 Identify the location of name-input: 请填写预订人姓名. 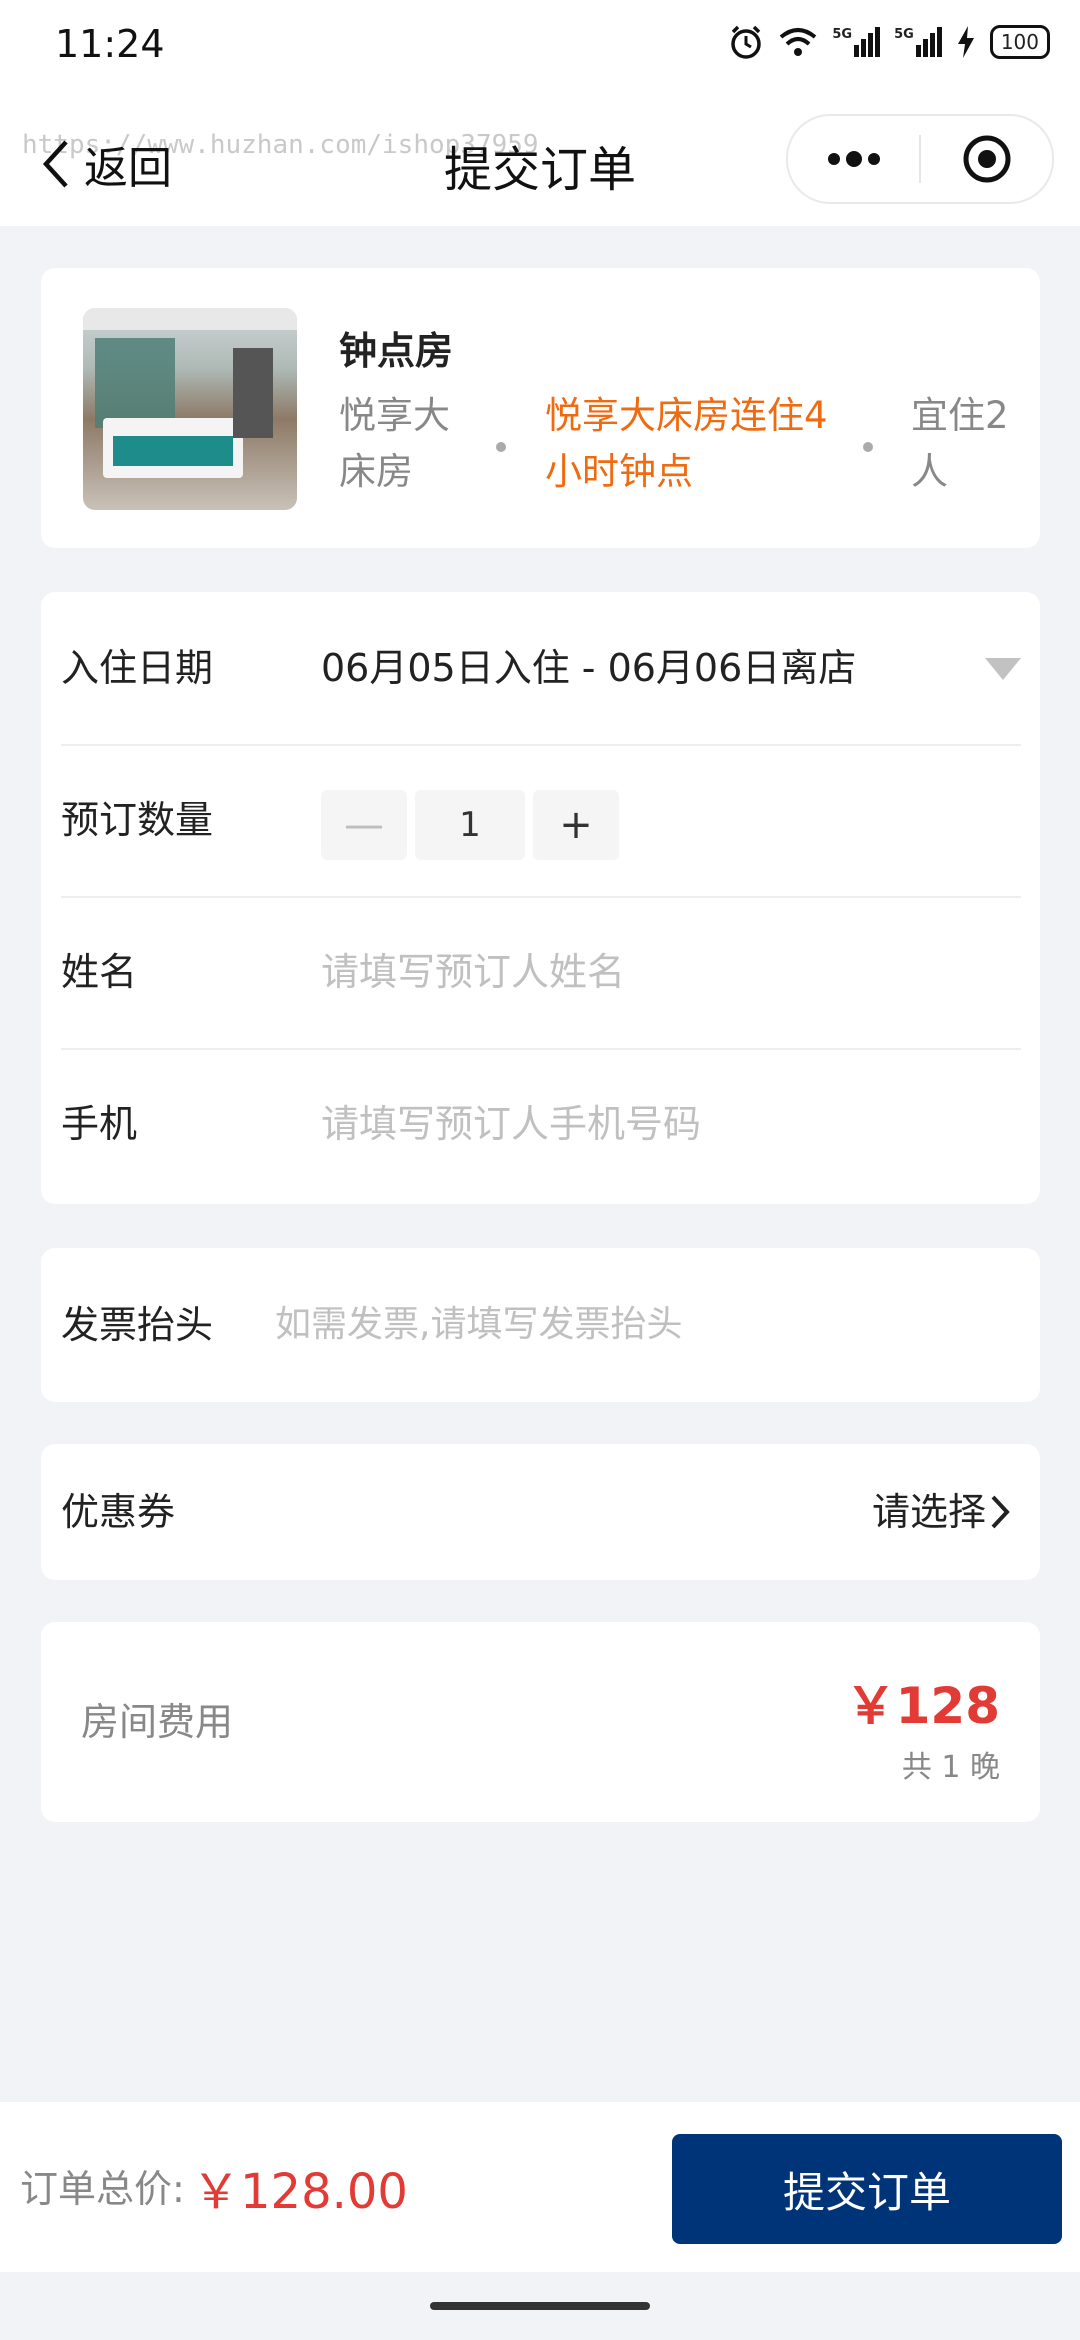
(671, 972).